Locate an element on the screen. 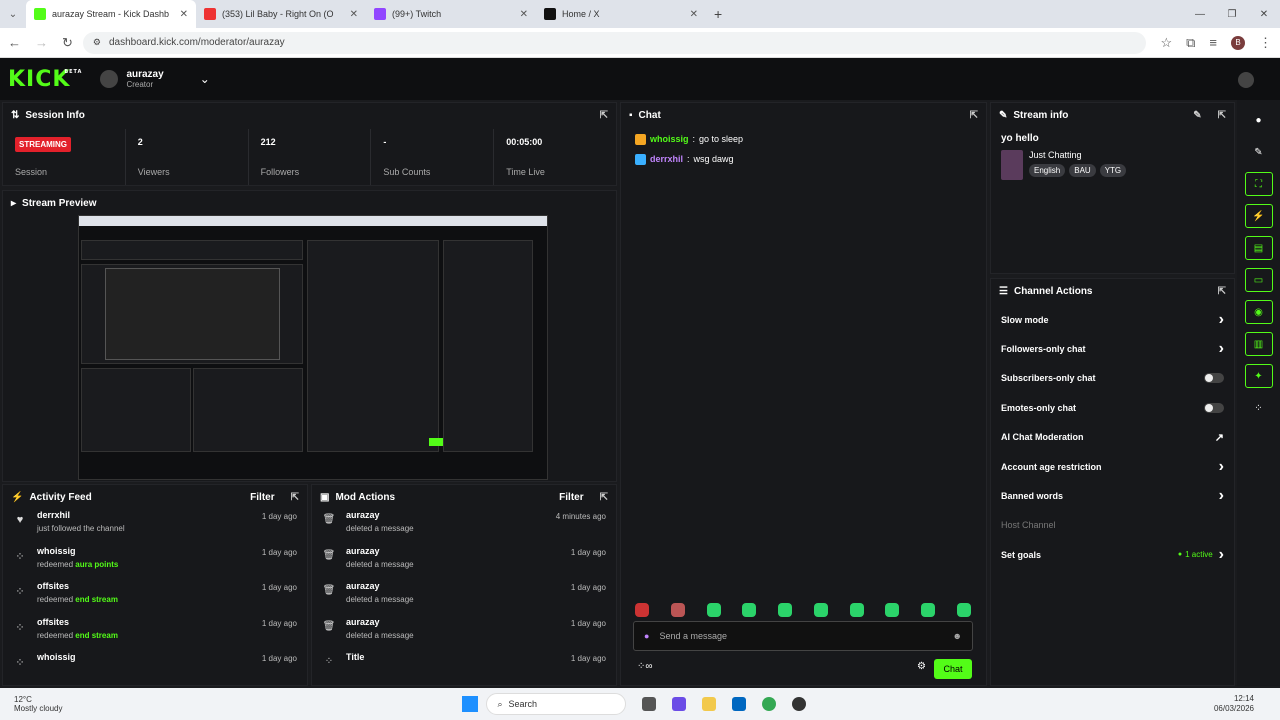 Image resolution: width=1280 pixels, height=720 pixels. file-explorer-icon is located at coordinates (709, 704).